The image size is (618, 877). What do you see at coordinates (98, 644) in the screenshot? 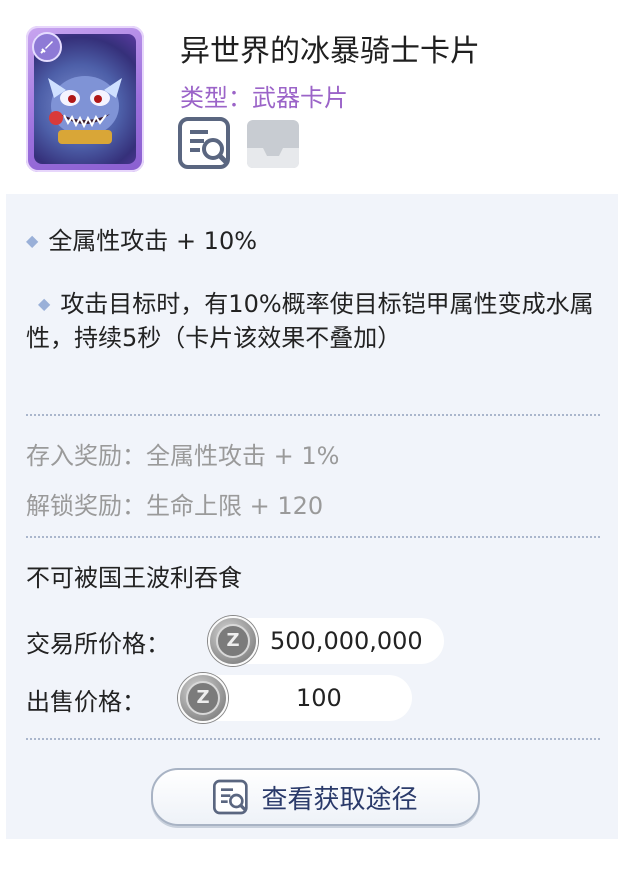
I see `exchange-price-label: 交易所价格：` at bounding box center [98, 644].